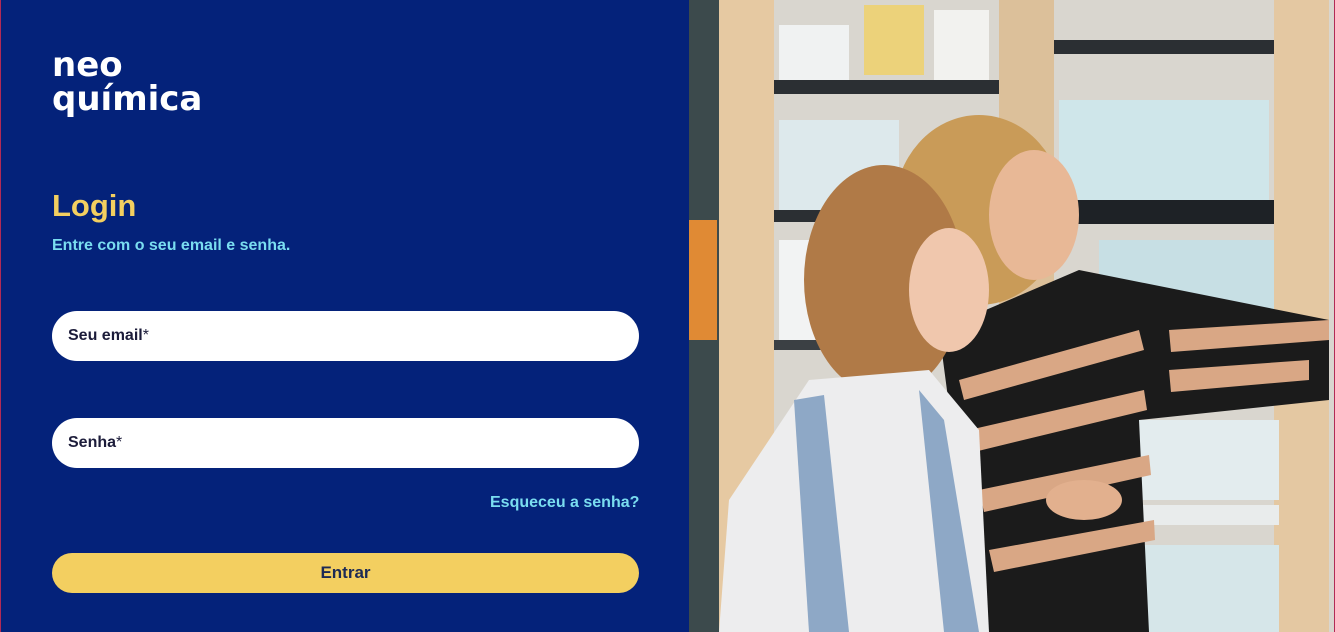 Image resolution: width=1335 pixels, height=632 pixels. What do you see at coordinates (127, 99) in the screenshot?
I see `logo-line-2: química` at bounding box center [127, 99].